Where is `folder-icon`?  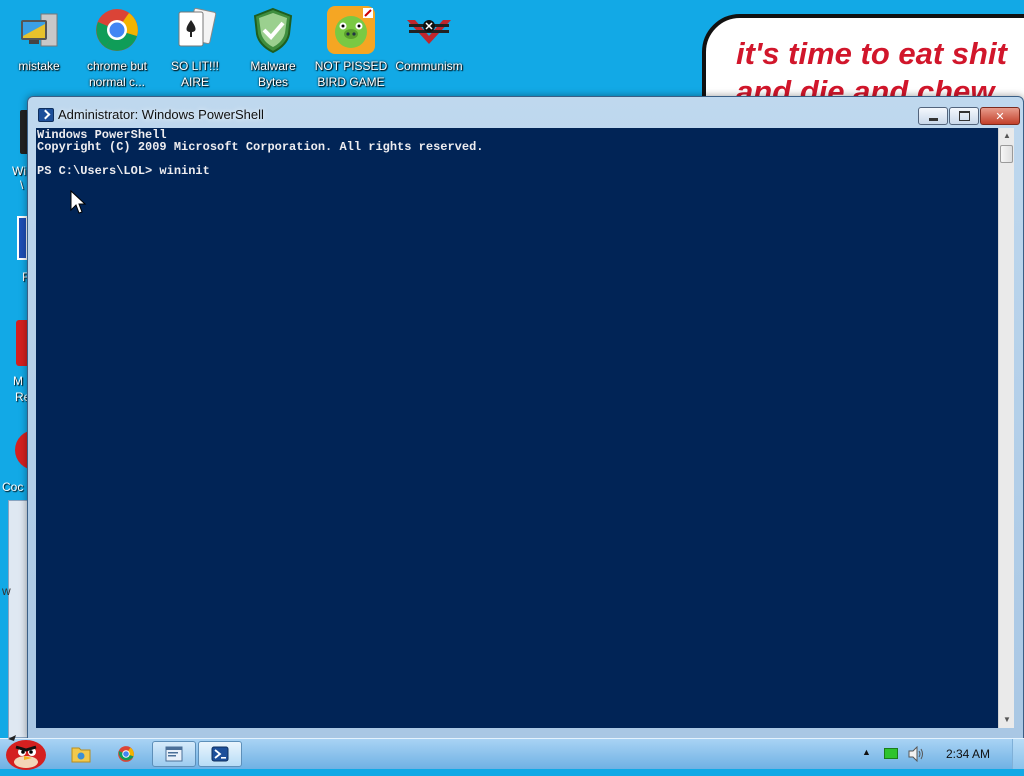
folder-icon is located at coordinates (81, 755).